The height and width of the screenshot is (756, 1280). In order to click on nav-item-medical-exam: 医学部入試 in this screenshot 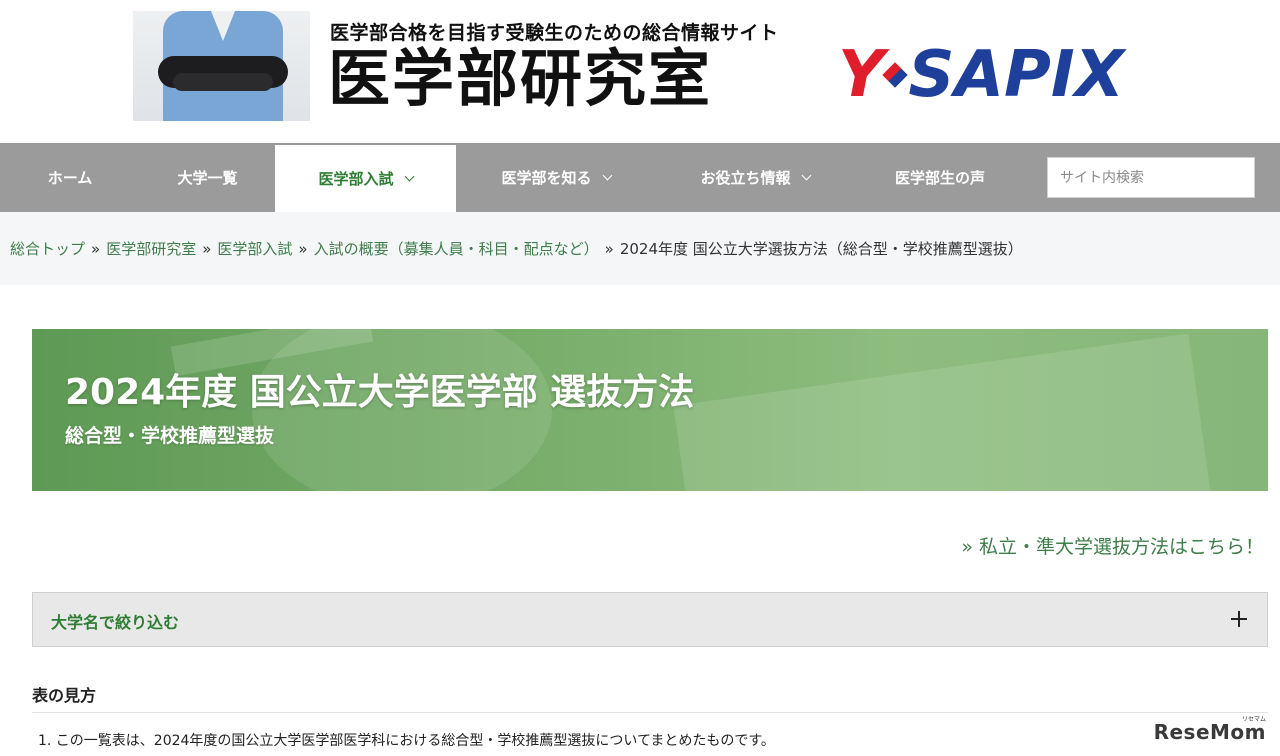, I will do `click(365, 178)`.